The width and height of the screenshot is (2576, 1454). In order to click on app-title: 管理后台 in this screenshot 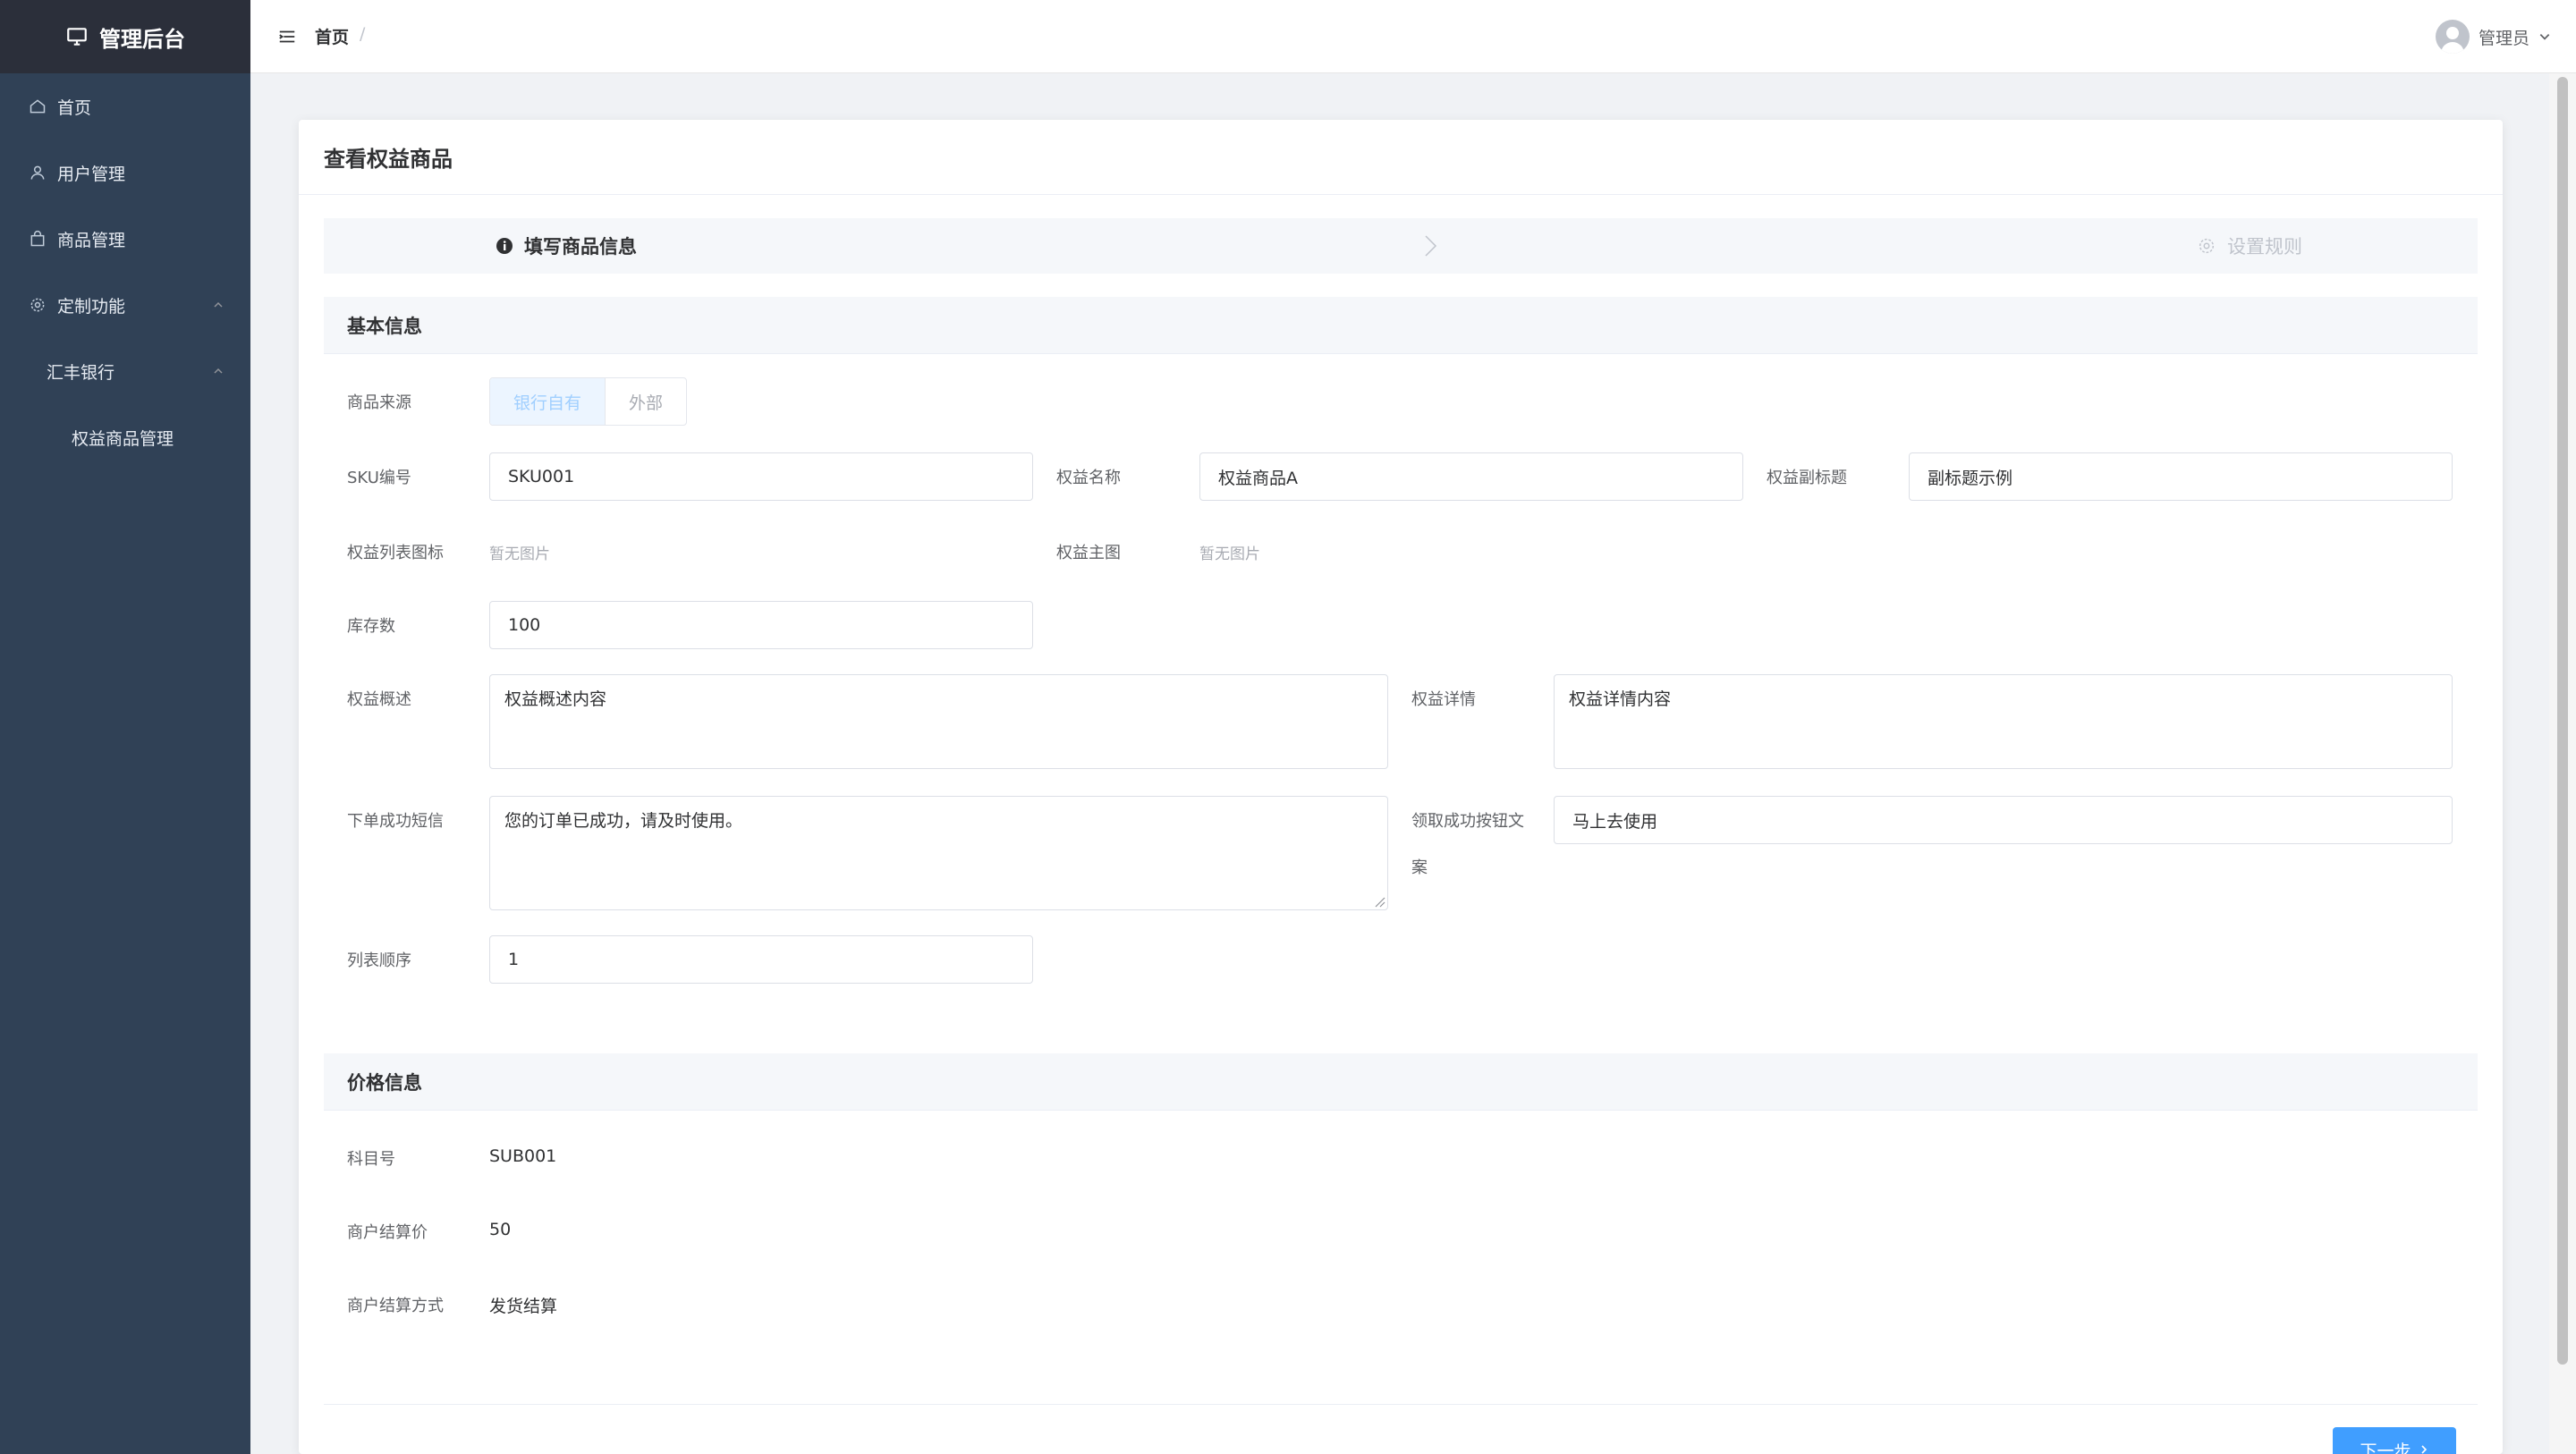, I will do `click(142, 39)`.